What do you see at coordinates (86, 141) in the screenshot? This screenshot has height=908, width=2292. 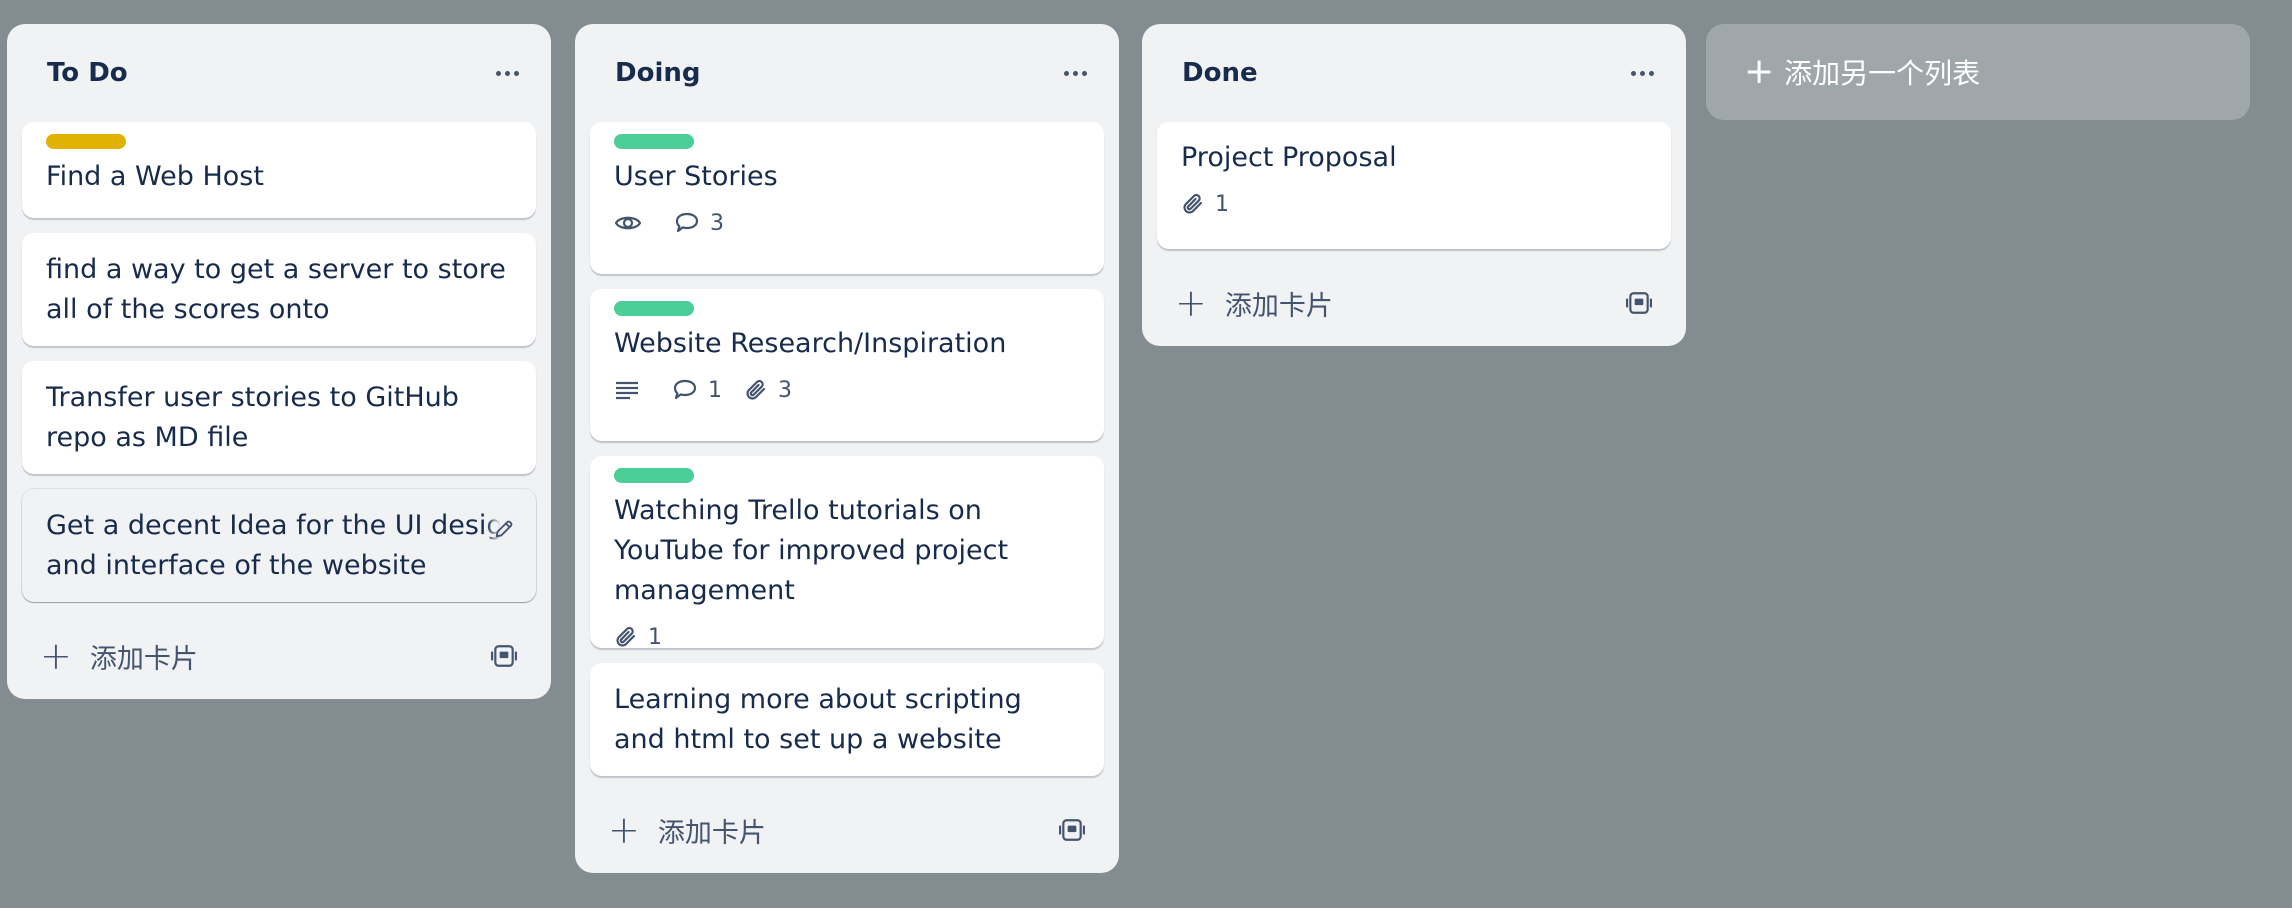 I see `card-label-yellow` at bounding box center [86, 141].